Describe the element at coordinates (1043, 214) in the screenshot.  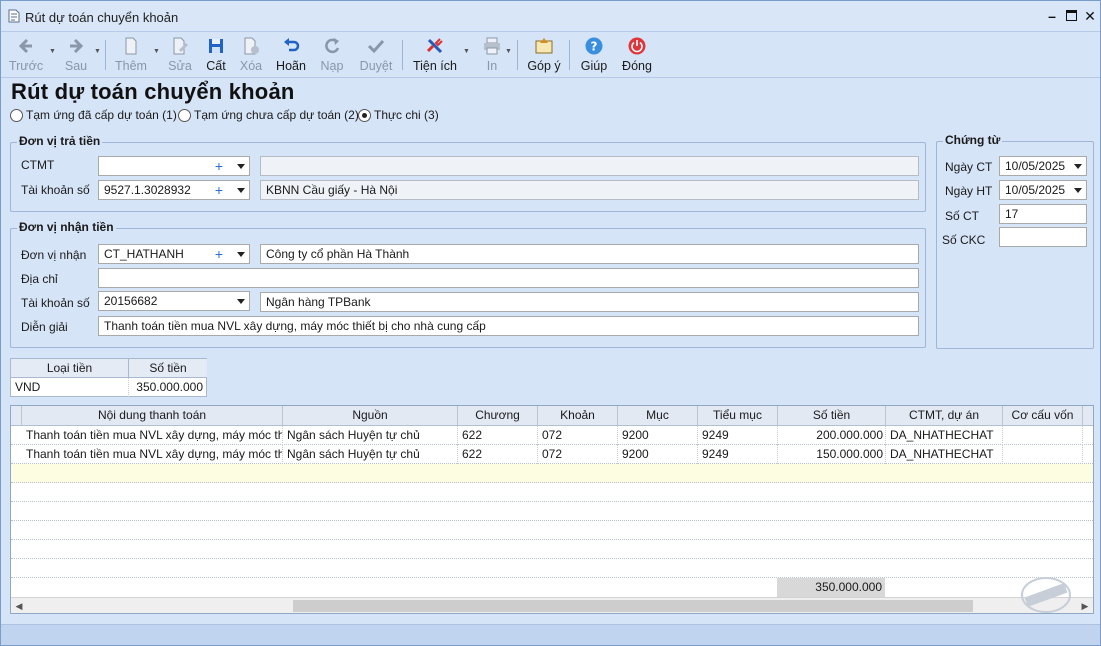
I see `voucher-number-field: 17` at that location.